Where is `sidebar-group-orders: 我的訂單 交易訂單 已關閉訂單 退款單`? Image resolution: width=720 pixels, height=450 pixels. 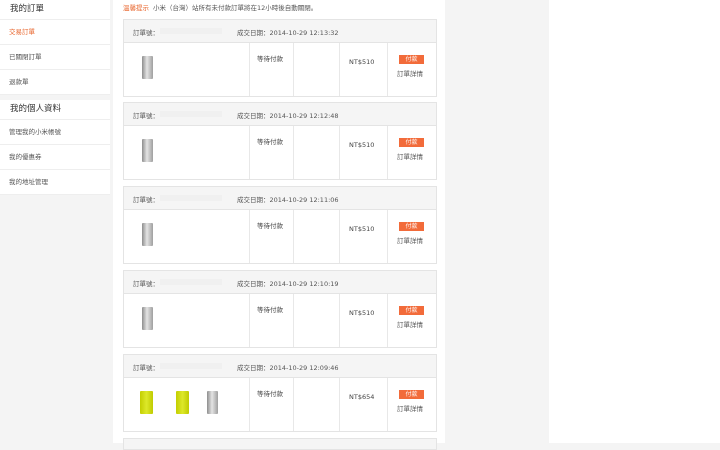
sidebar-group-orders: 我的訂單 交易訂單 已關閉訂單 退款單 is located at coordinates (55, 47).